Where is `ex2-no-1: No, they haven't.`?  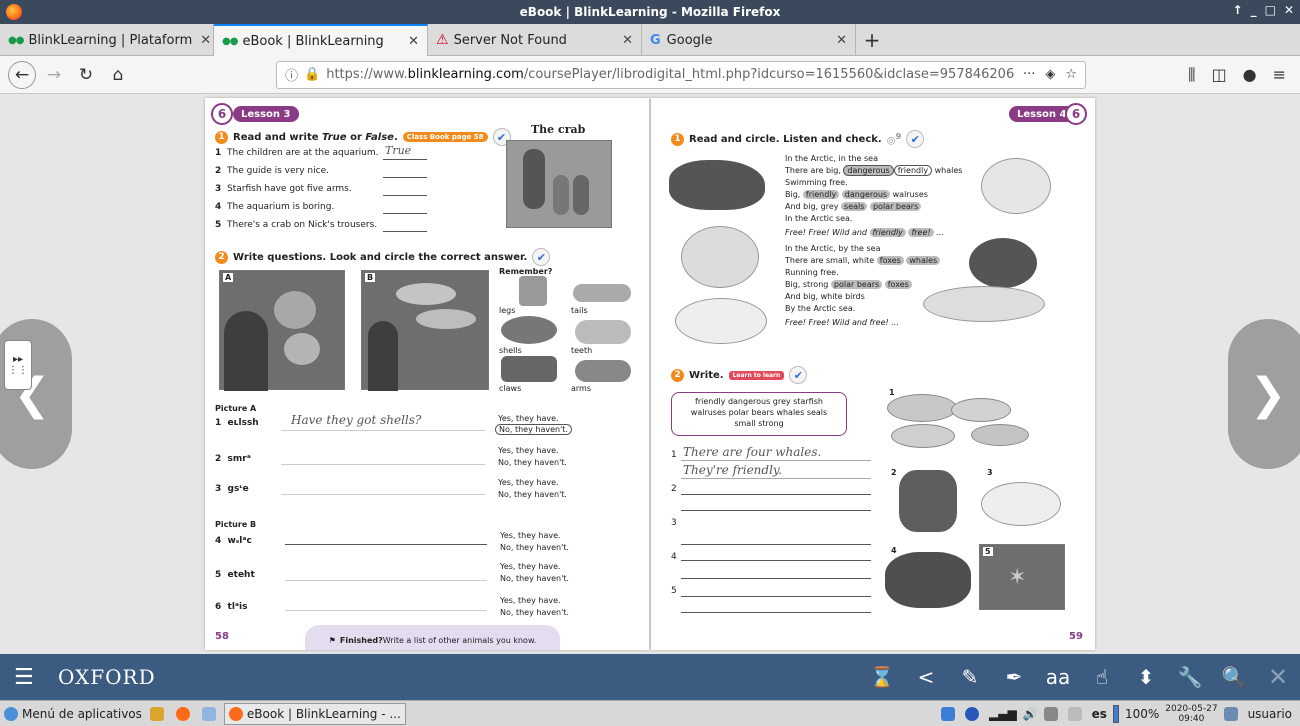
ex2-no-1: No, they haven't. is located at coordinates (533, 429).